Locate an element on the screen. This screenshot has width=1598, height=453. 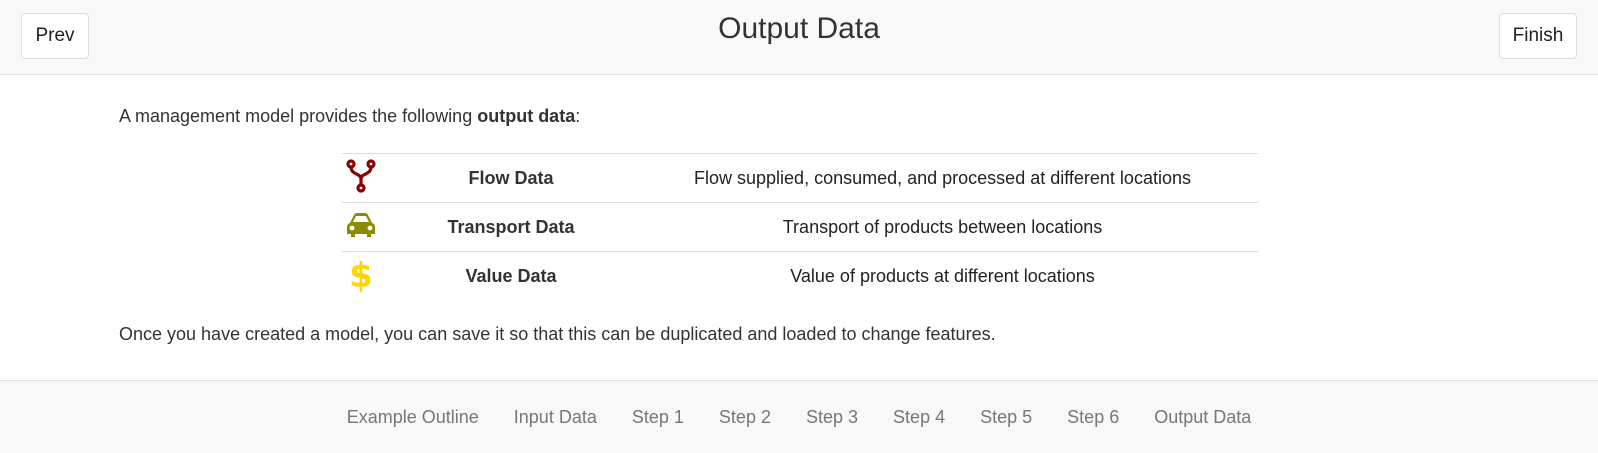
intro-text-end: : is located at coordinates (578, 116).